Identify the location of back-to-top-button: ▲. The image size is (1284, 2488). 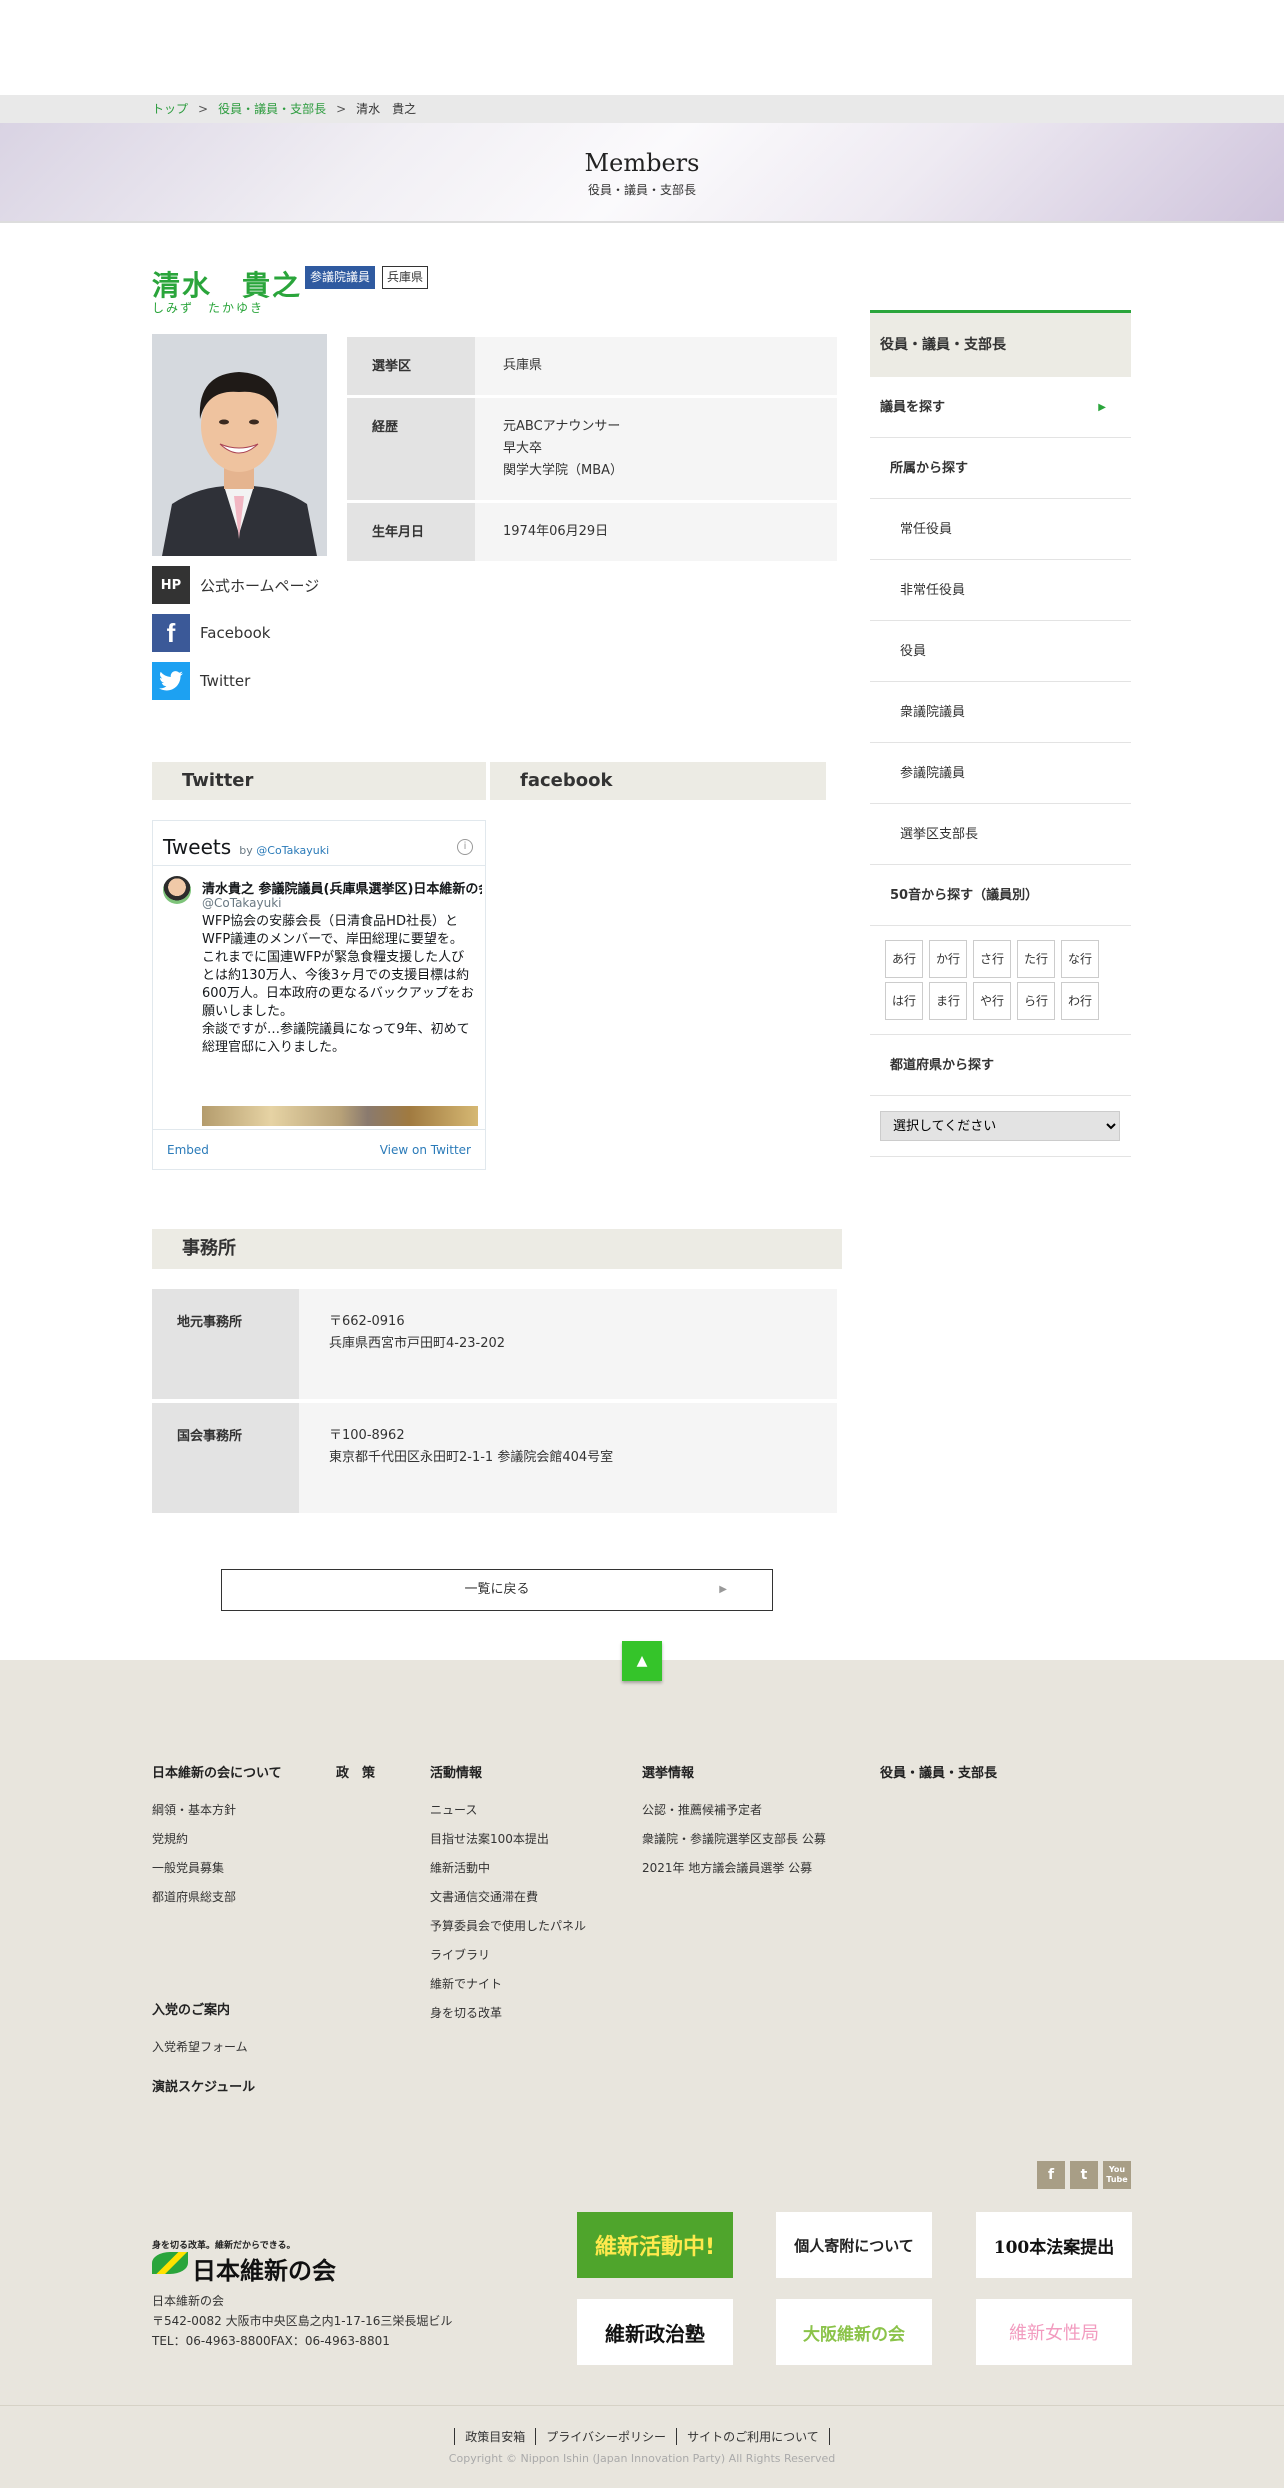
(642, 1661).